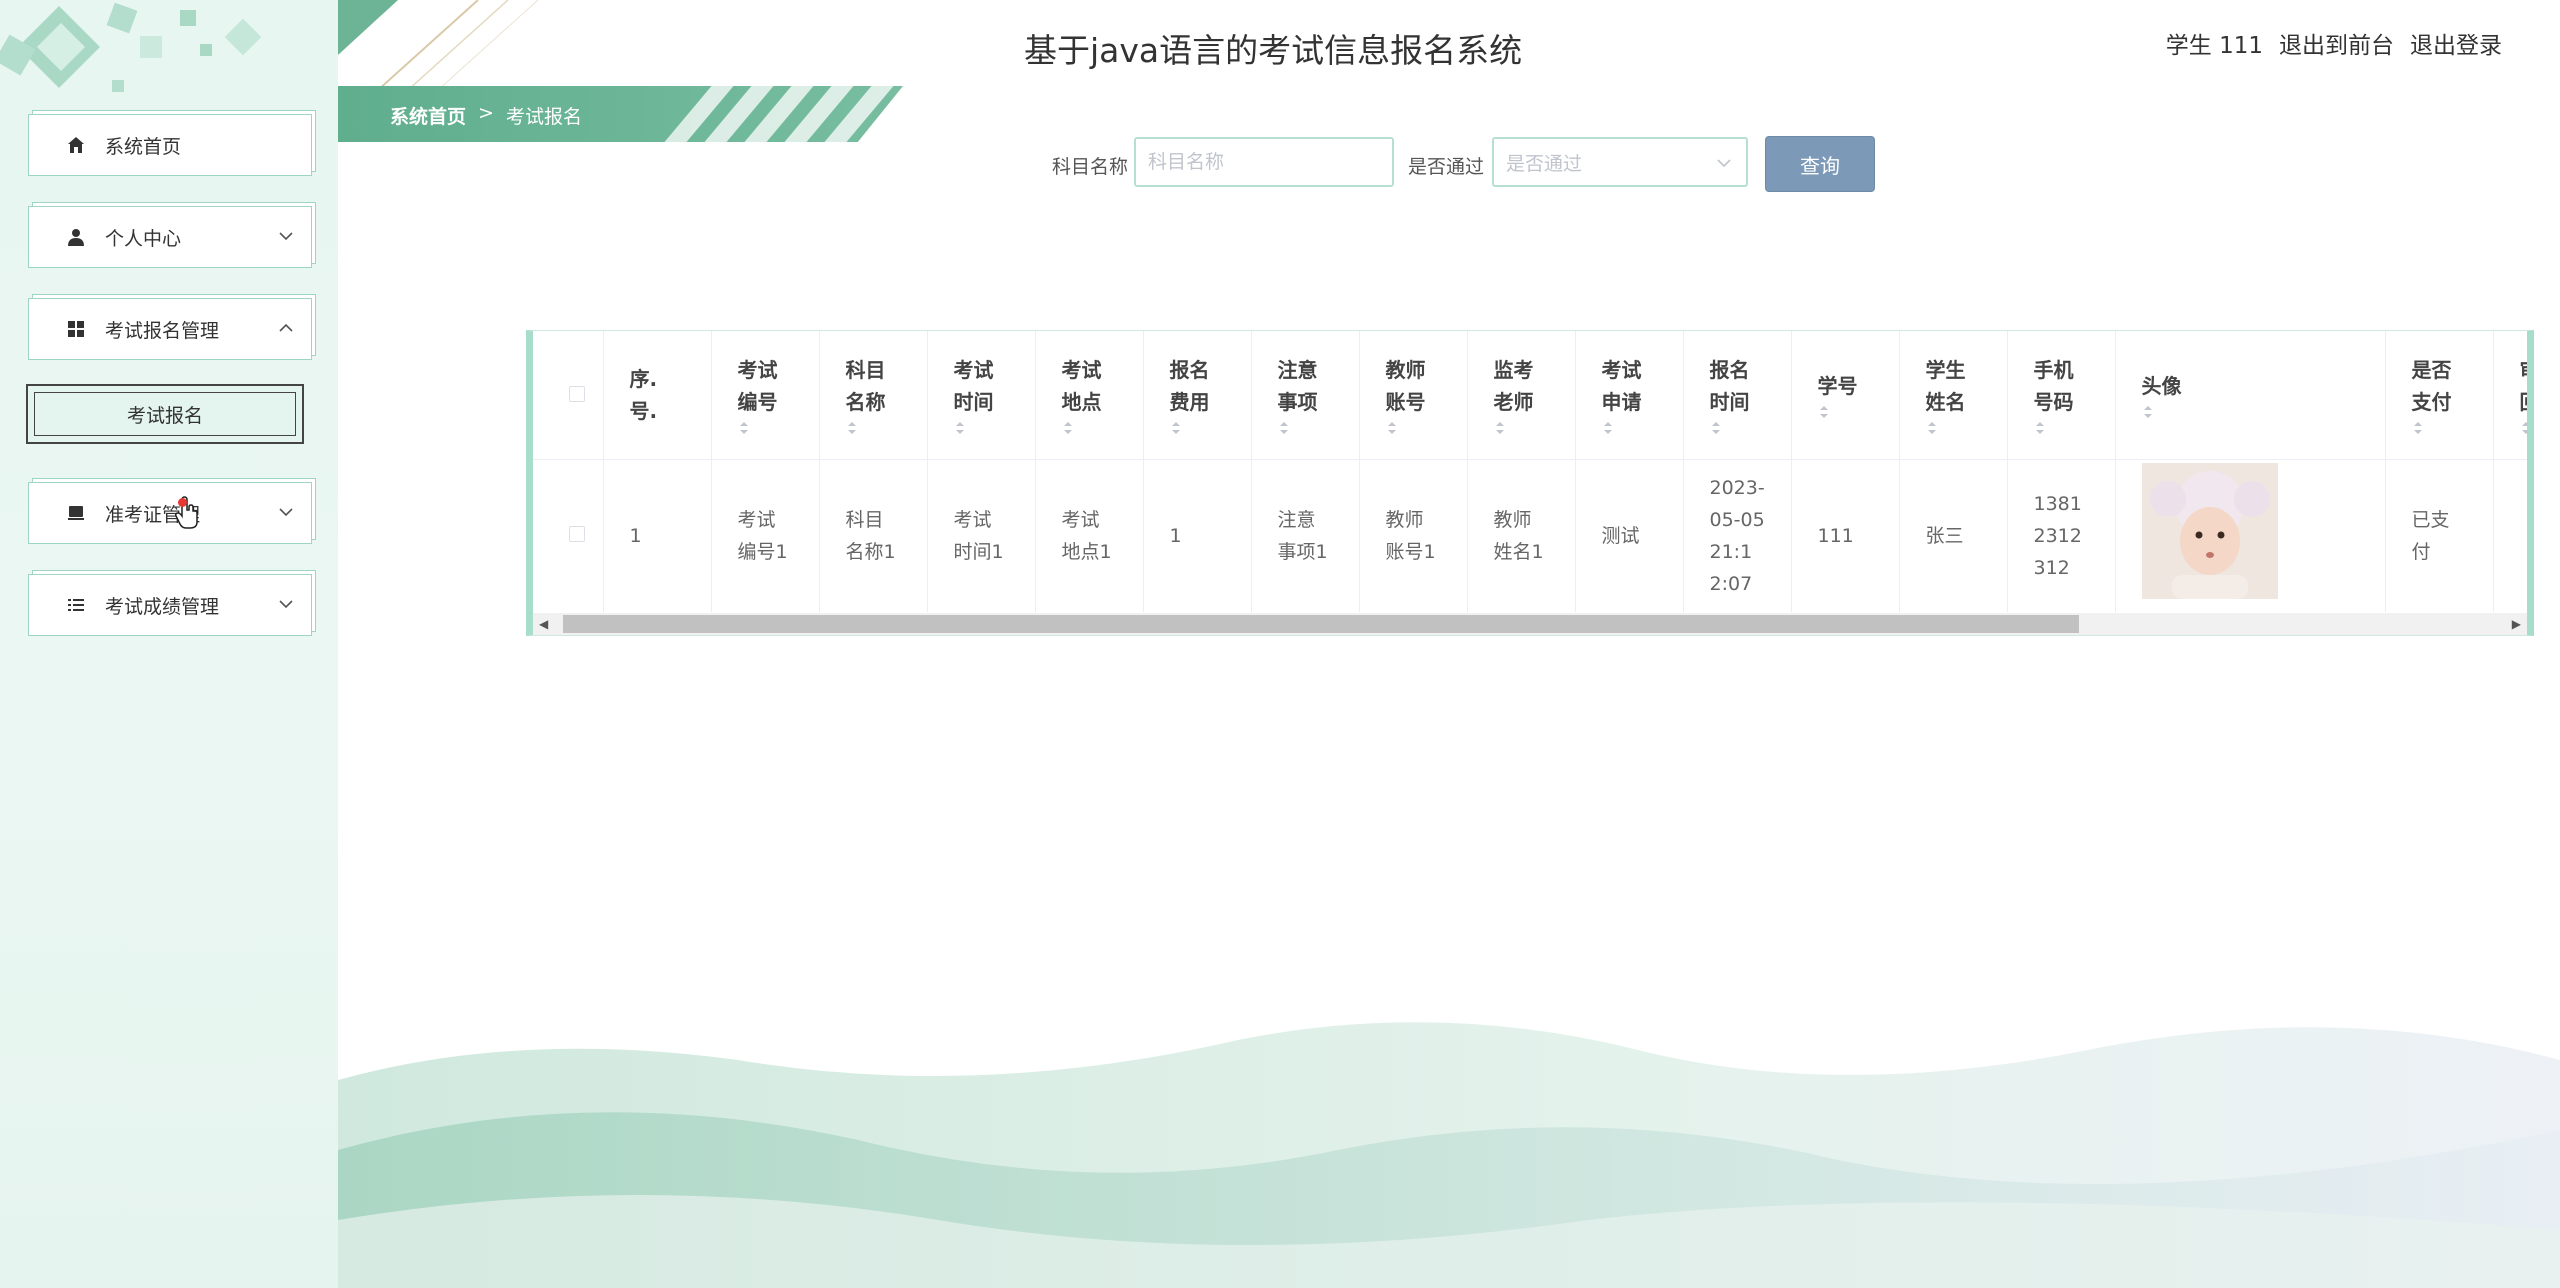  What do you see at coordinates (1405, 370) in the screenshot?
I see `column-header-label: 教师` at bounding box center [1405, 370].